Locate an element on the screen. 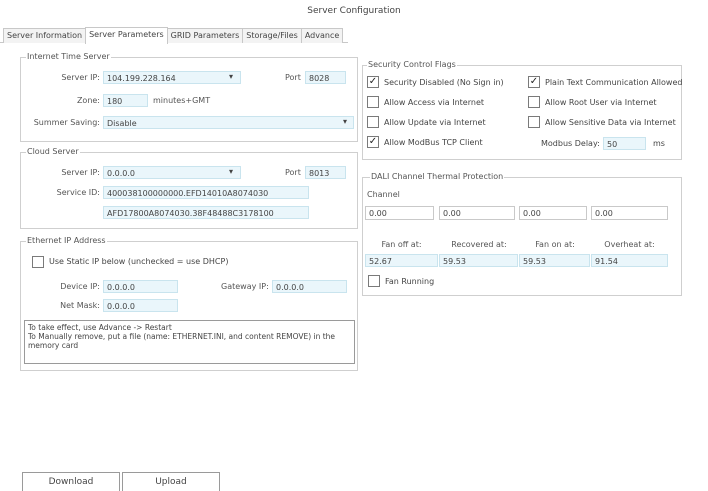 Image resolution: width=708 pixels, height=491 pixels. cloud-server-title: Cloud Server is located at coordinates (53, 151).